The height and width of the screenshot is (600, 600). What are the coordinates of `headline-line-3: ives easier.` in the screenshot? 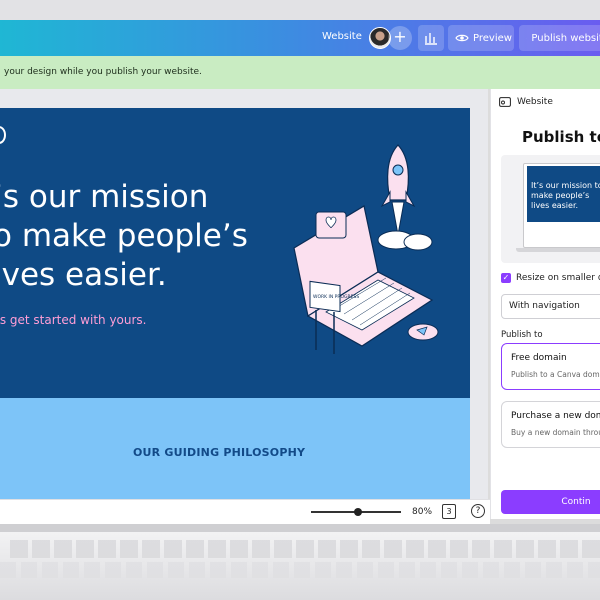 It's located at (83, 275).